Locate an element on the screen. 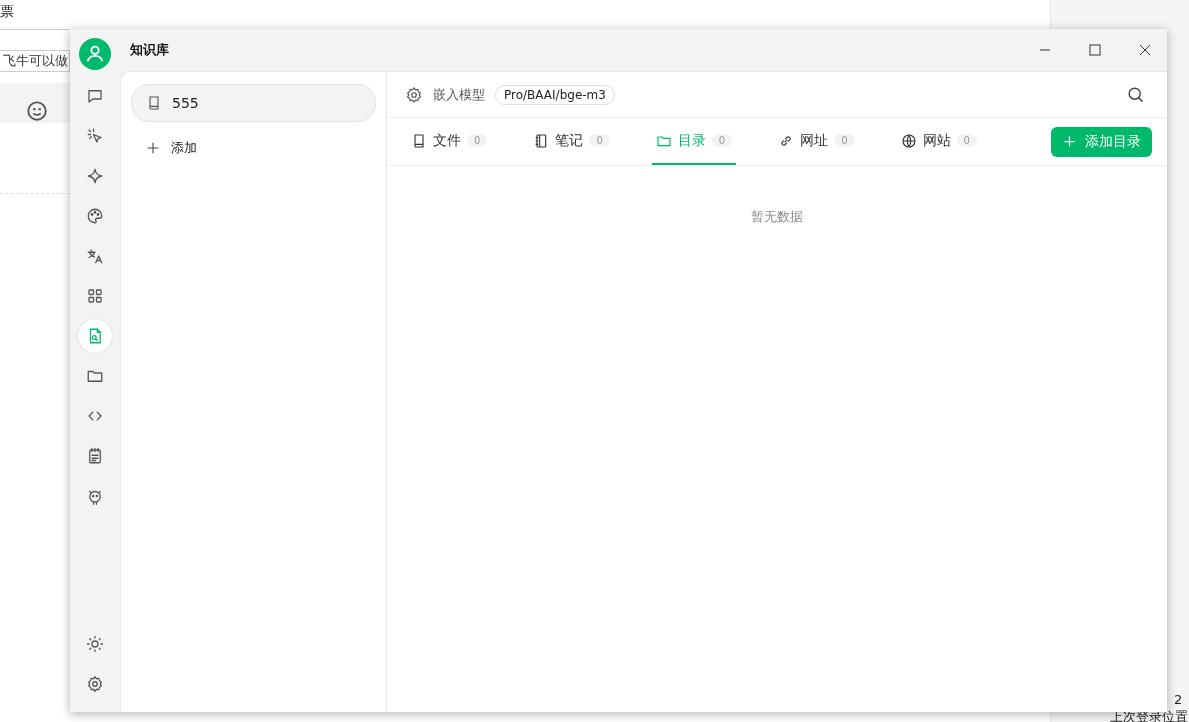 Image resolution: width=1189 pixels, height=722 pixels. embedding-model-label: 嵌入模型 is located at coordinates (459, 94).